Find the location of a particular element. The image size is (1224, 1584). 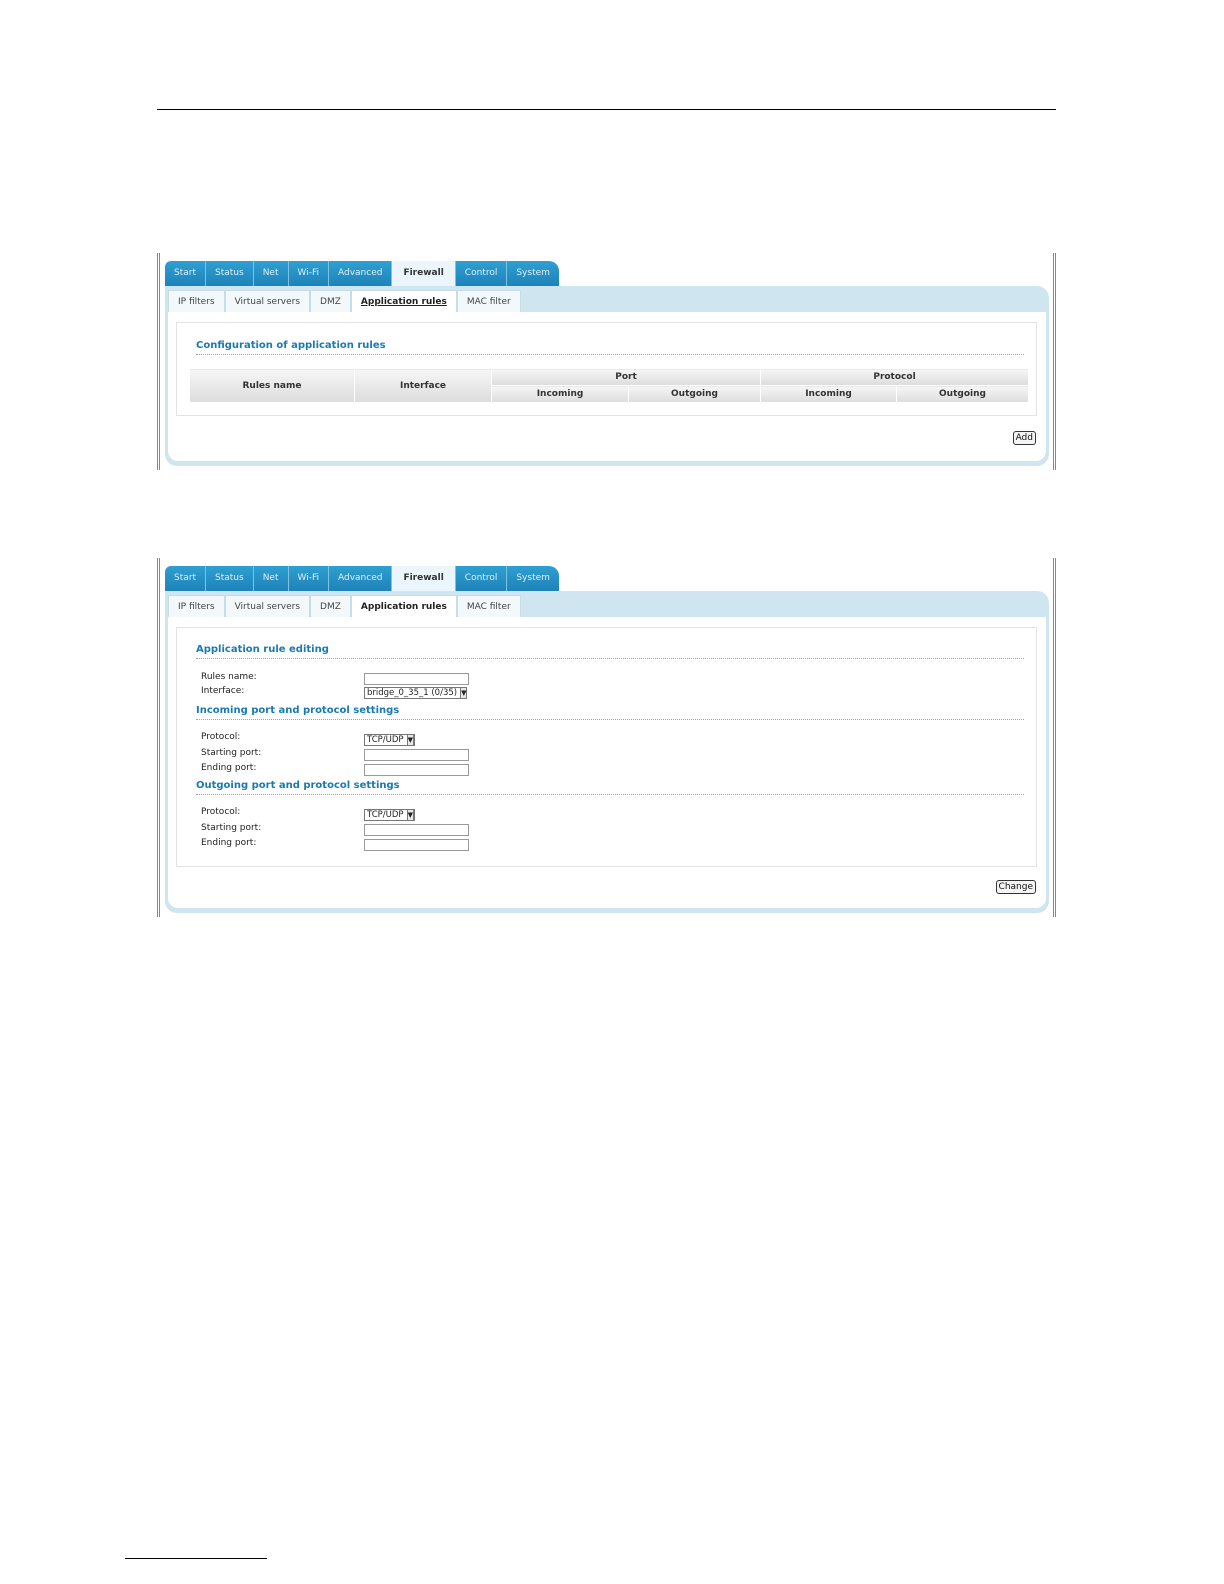

col-group-protocol: Protocol is located at coordinates (894, 377).